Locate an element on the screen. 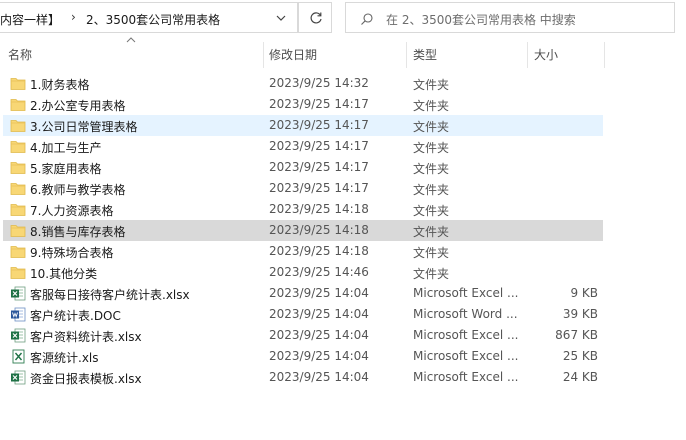 The width and height of the screenshot is (686, 440). breadcrumb-current: 2、3500套公司常用表格 is located at coordinates (153, 19).